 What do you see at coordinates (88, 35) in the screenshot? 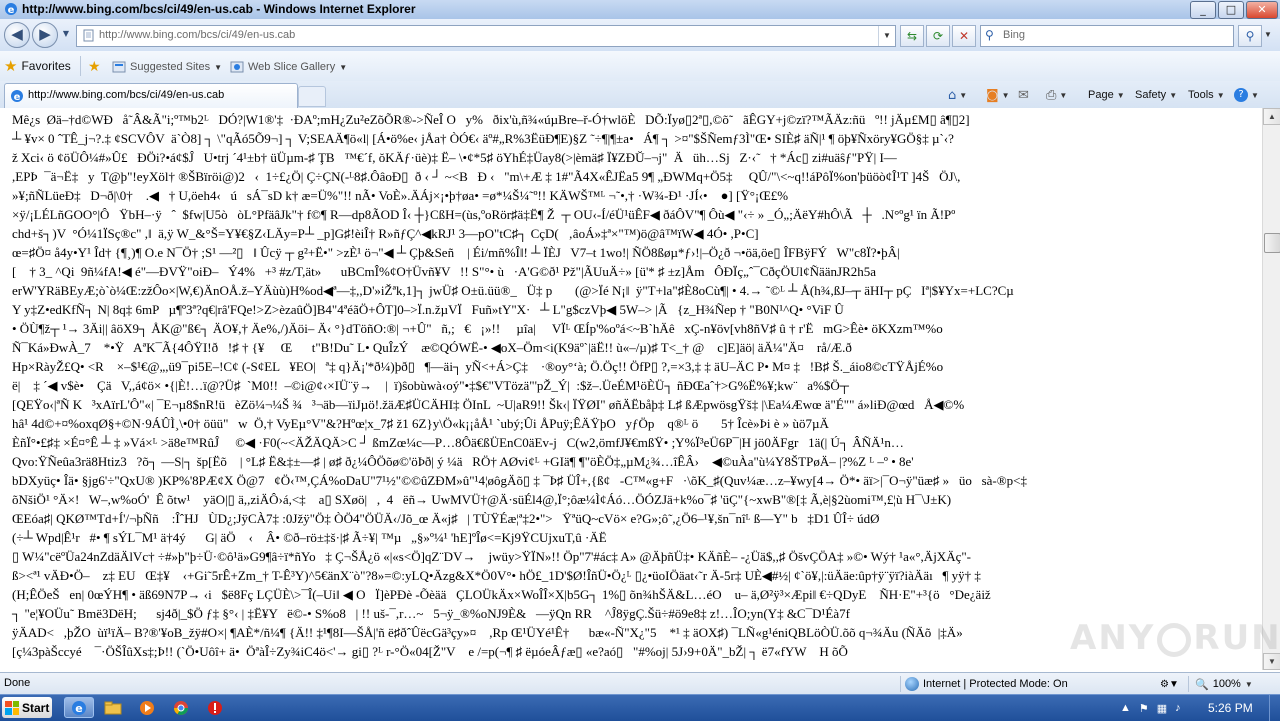
I see `page-icon` at bounding box center [88, 35].